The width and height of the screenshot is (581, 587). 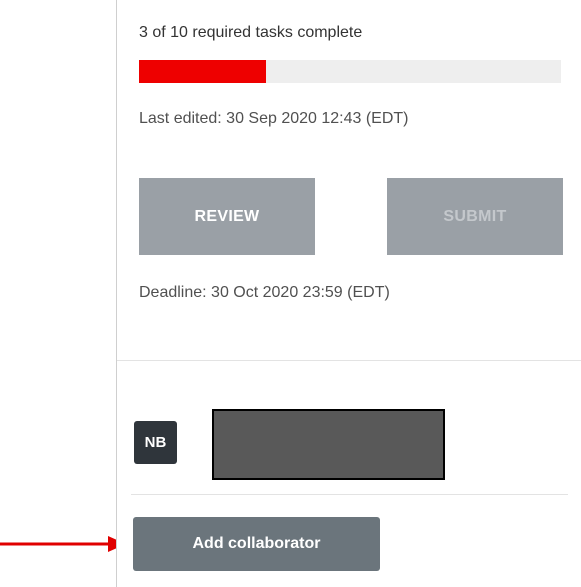 What do you see at coordinates (155, 442) in the screenshot?
I see `collaborator-avatar: NB` at bounding box center [155, 442].